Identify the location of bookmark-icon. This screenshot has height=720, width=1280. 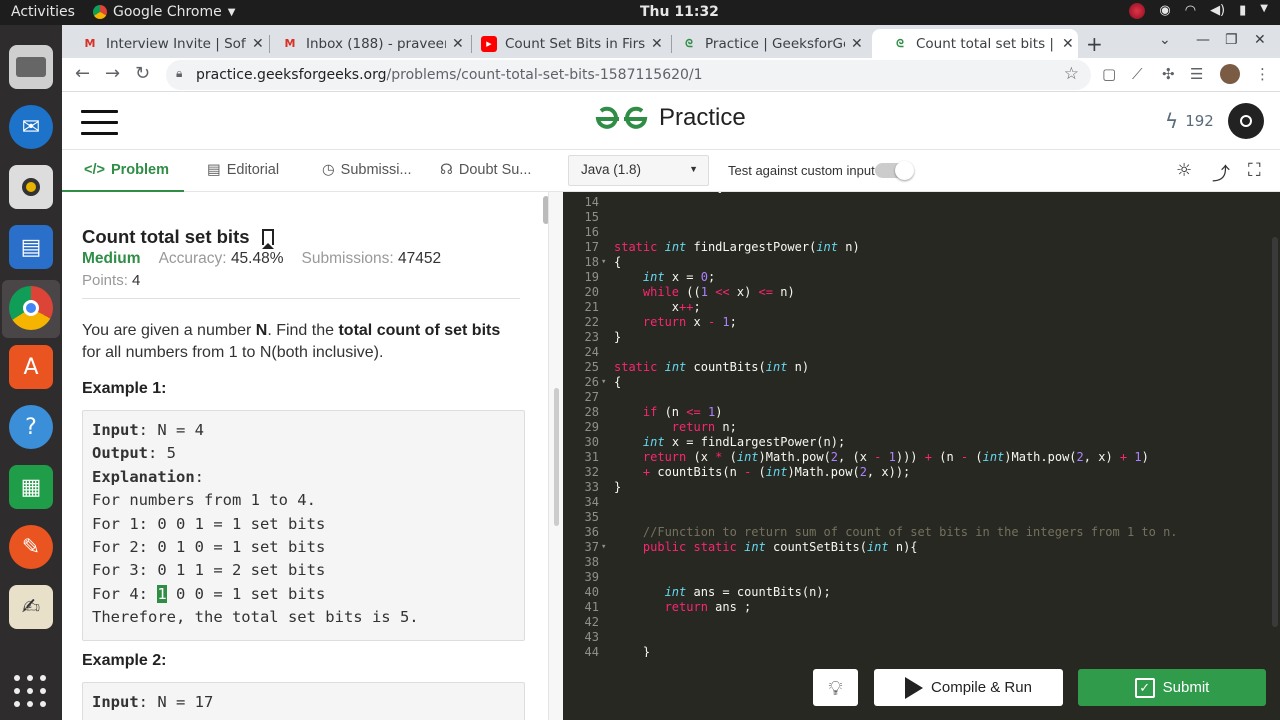
(268, 238).